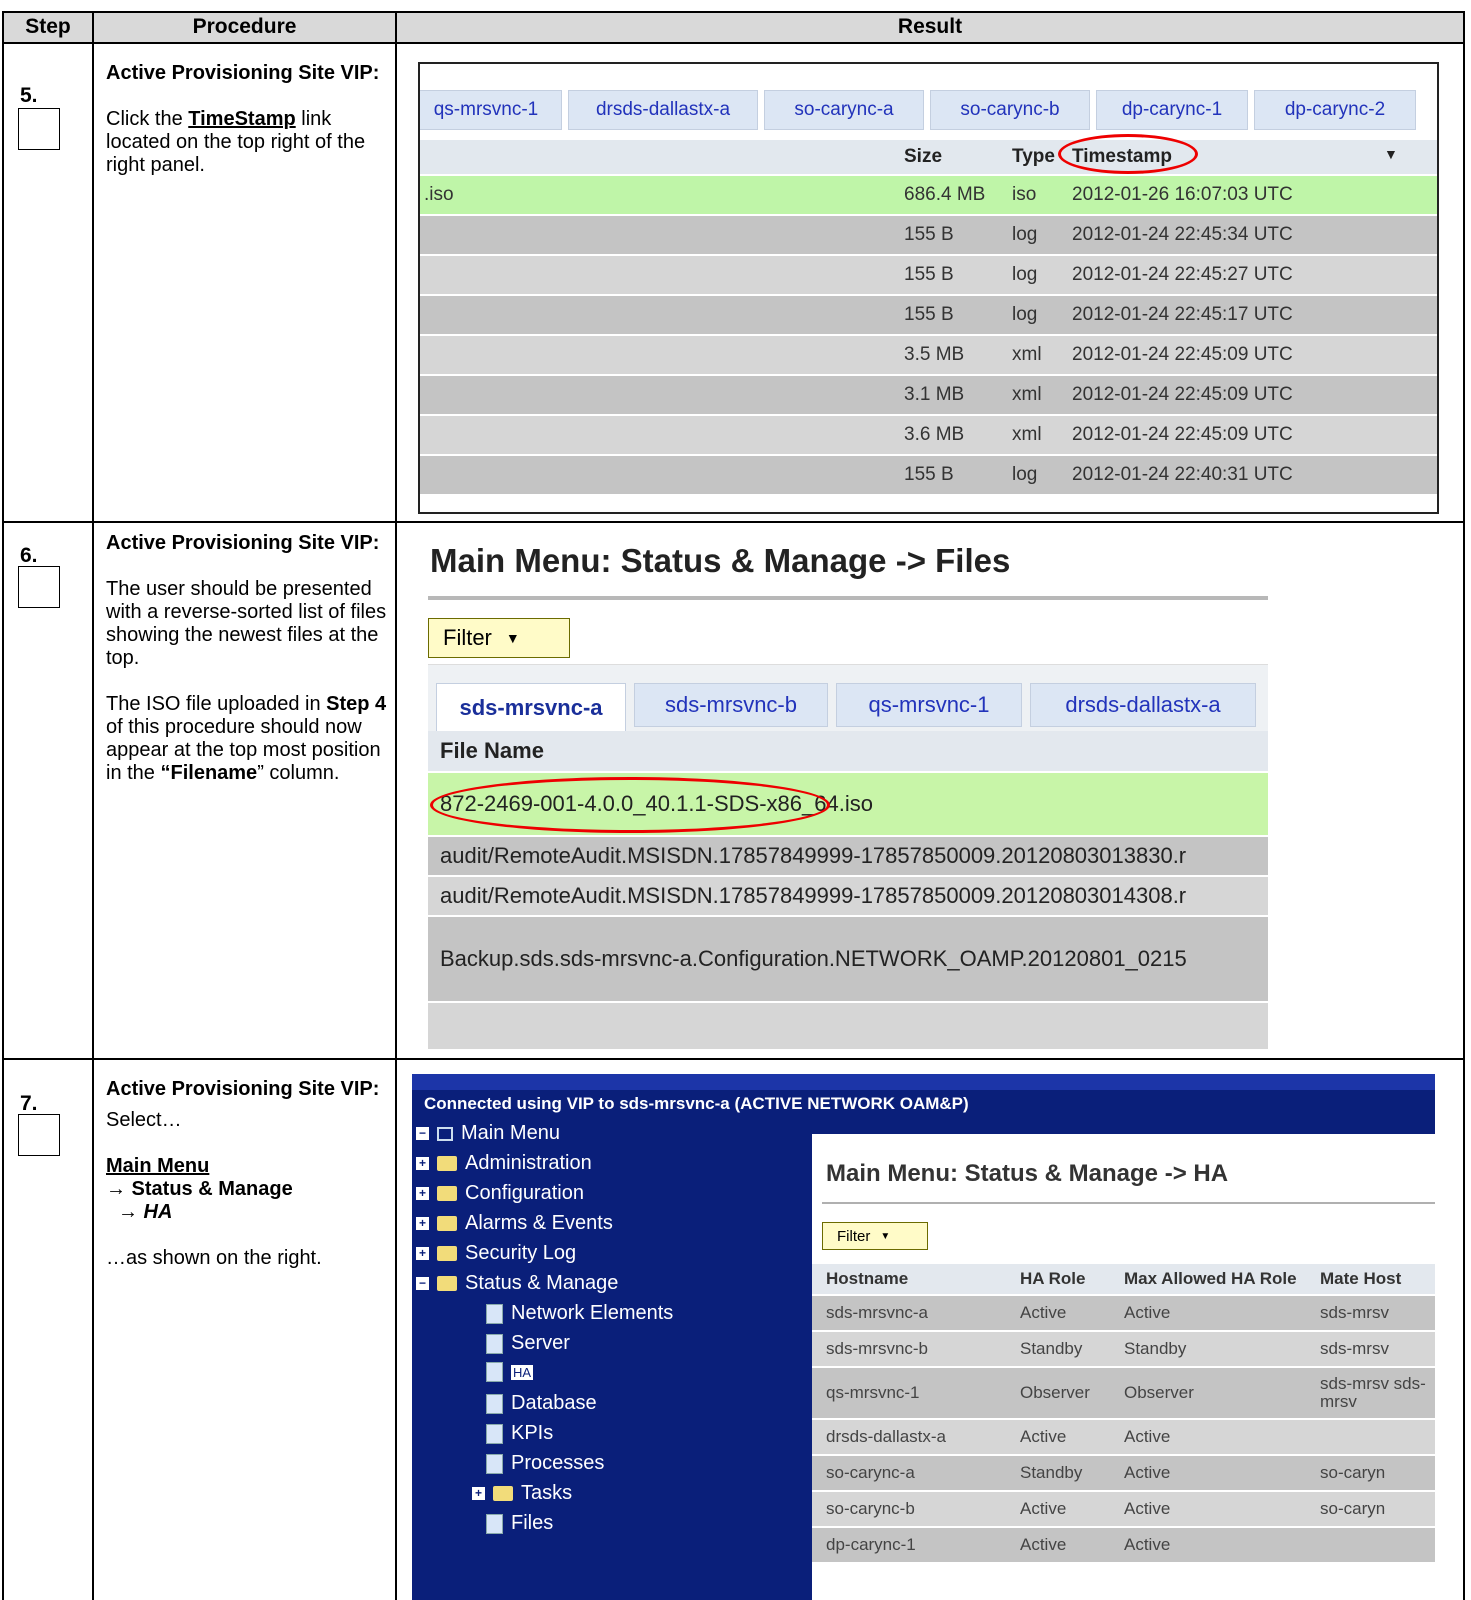  What do you see at coordinates (558, 1463) in the screenshot?
I see `tree-label: Processes` at bounding box center [558, 1463].